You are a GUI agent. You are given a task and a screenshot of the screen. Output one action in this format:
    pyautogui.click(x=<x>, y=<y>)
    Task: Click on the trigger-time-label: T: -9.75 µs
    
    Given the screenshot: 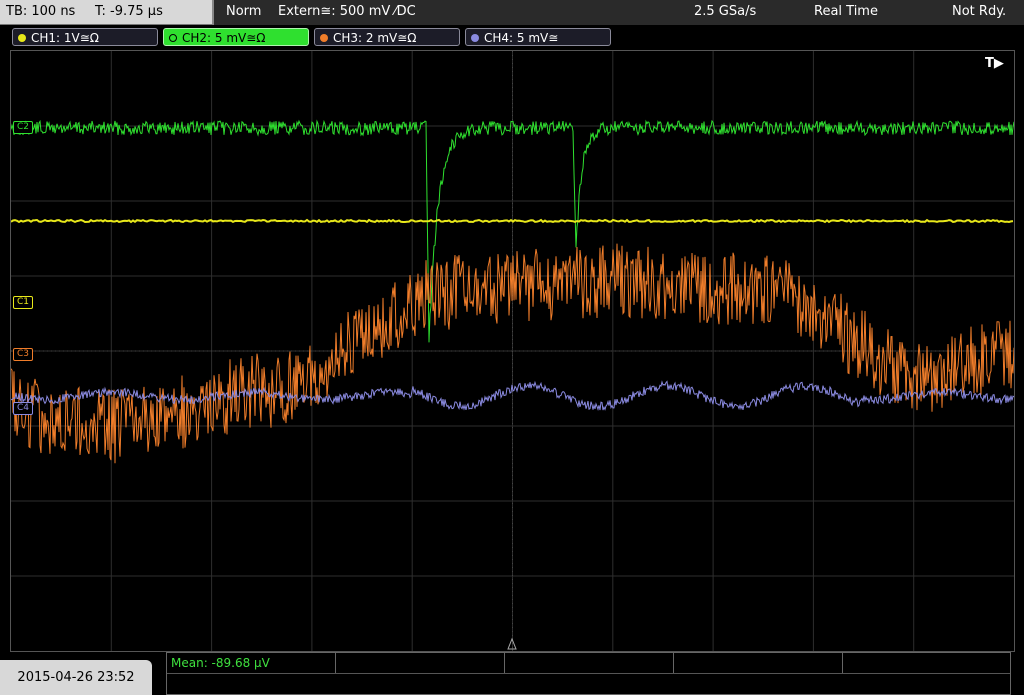 What is the action you would take?
    pyautogui.click(x=129, y=11)
    